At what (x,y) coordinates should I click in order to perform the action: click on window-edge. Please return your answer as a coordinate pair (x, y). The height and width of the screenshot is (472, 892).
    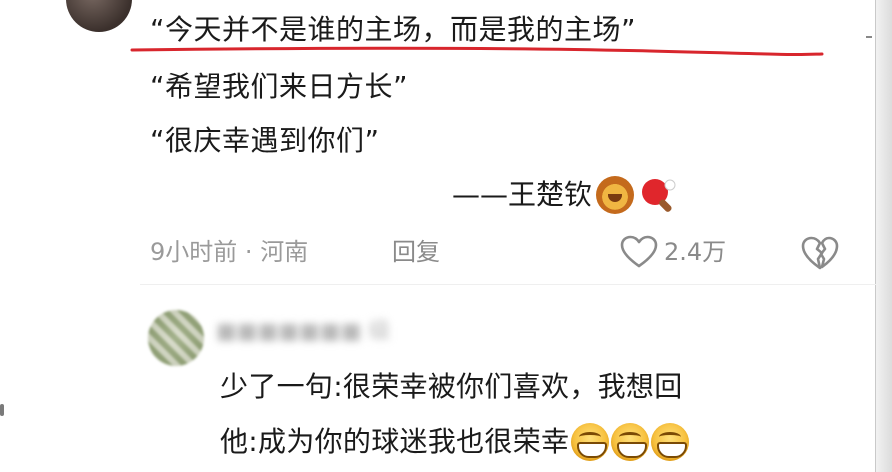
    Looking at the image, I should click on (883, 236).